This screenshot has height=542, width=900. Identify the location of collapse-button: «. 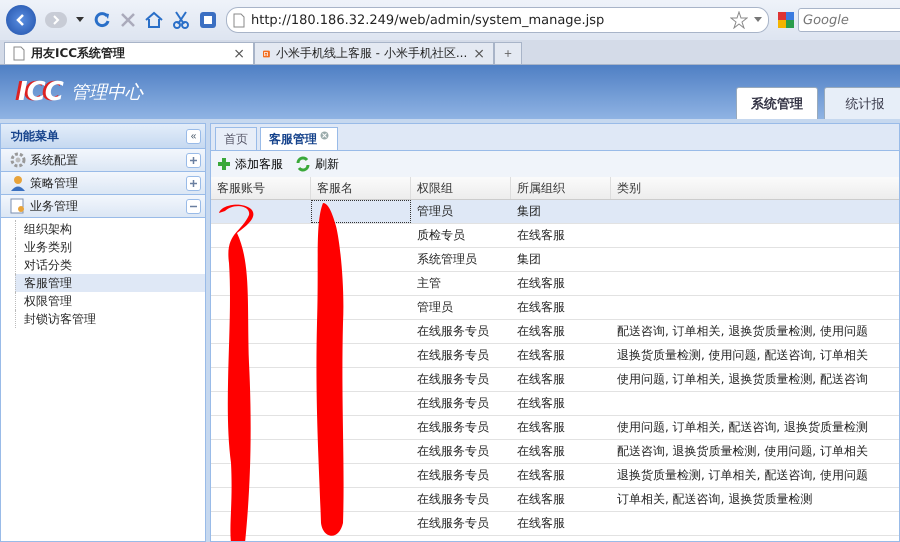
(193, 136).